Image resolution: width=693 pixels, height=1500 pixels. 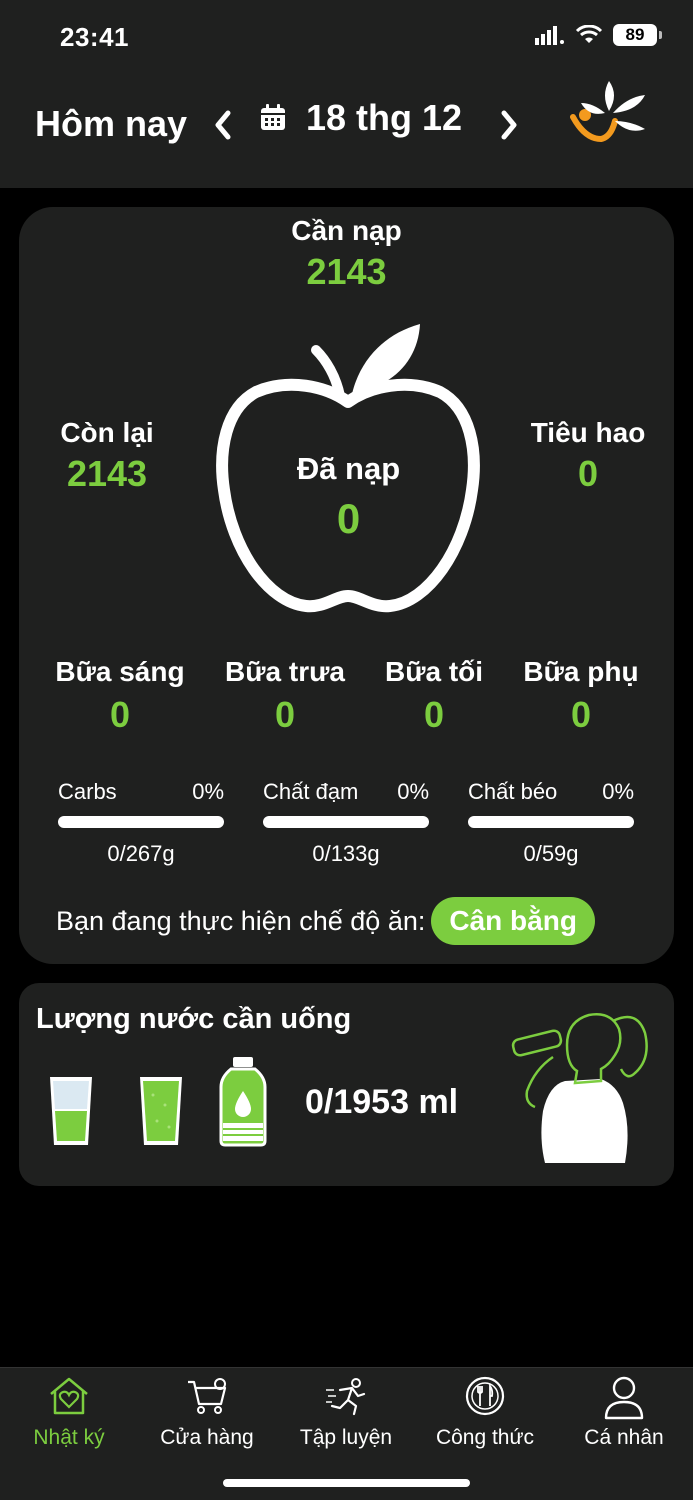 I want to click on burned-block: Tiêu hao 0, so click(x=588, y=456).